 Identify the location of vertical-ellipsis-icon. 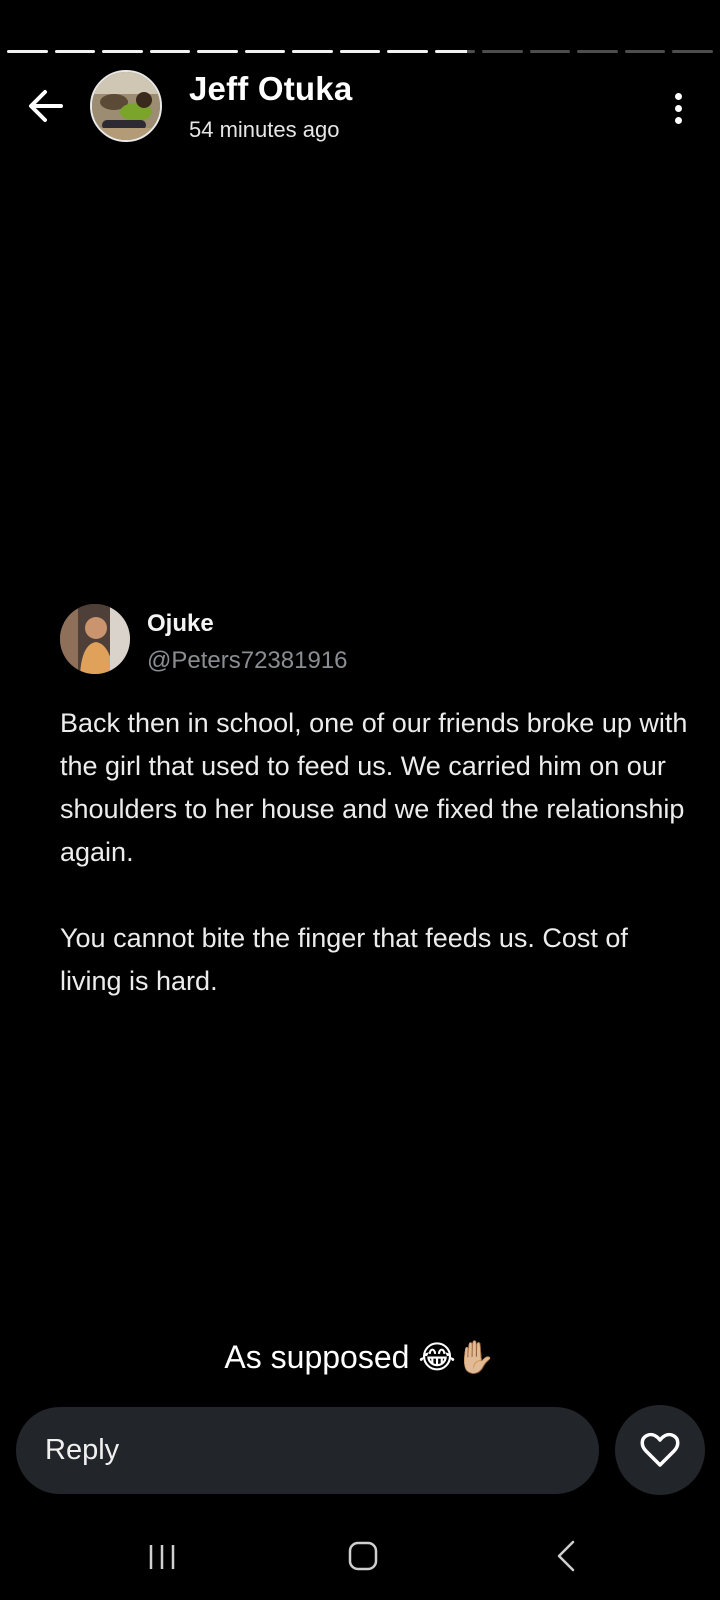
(678, 96).